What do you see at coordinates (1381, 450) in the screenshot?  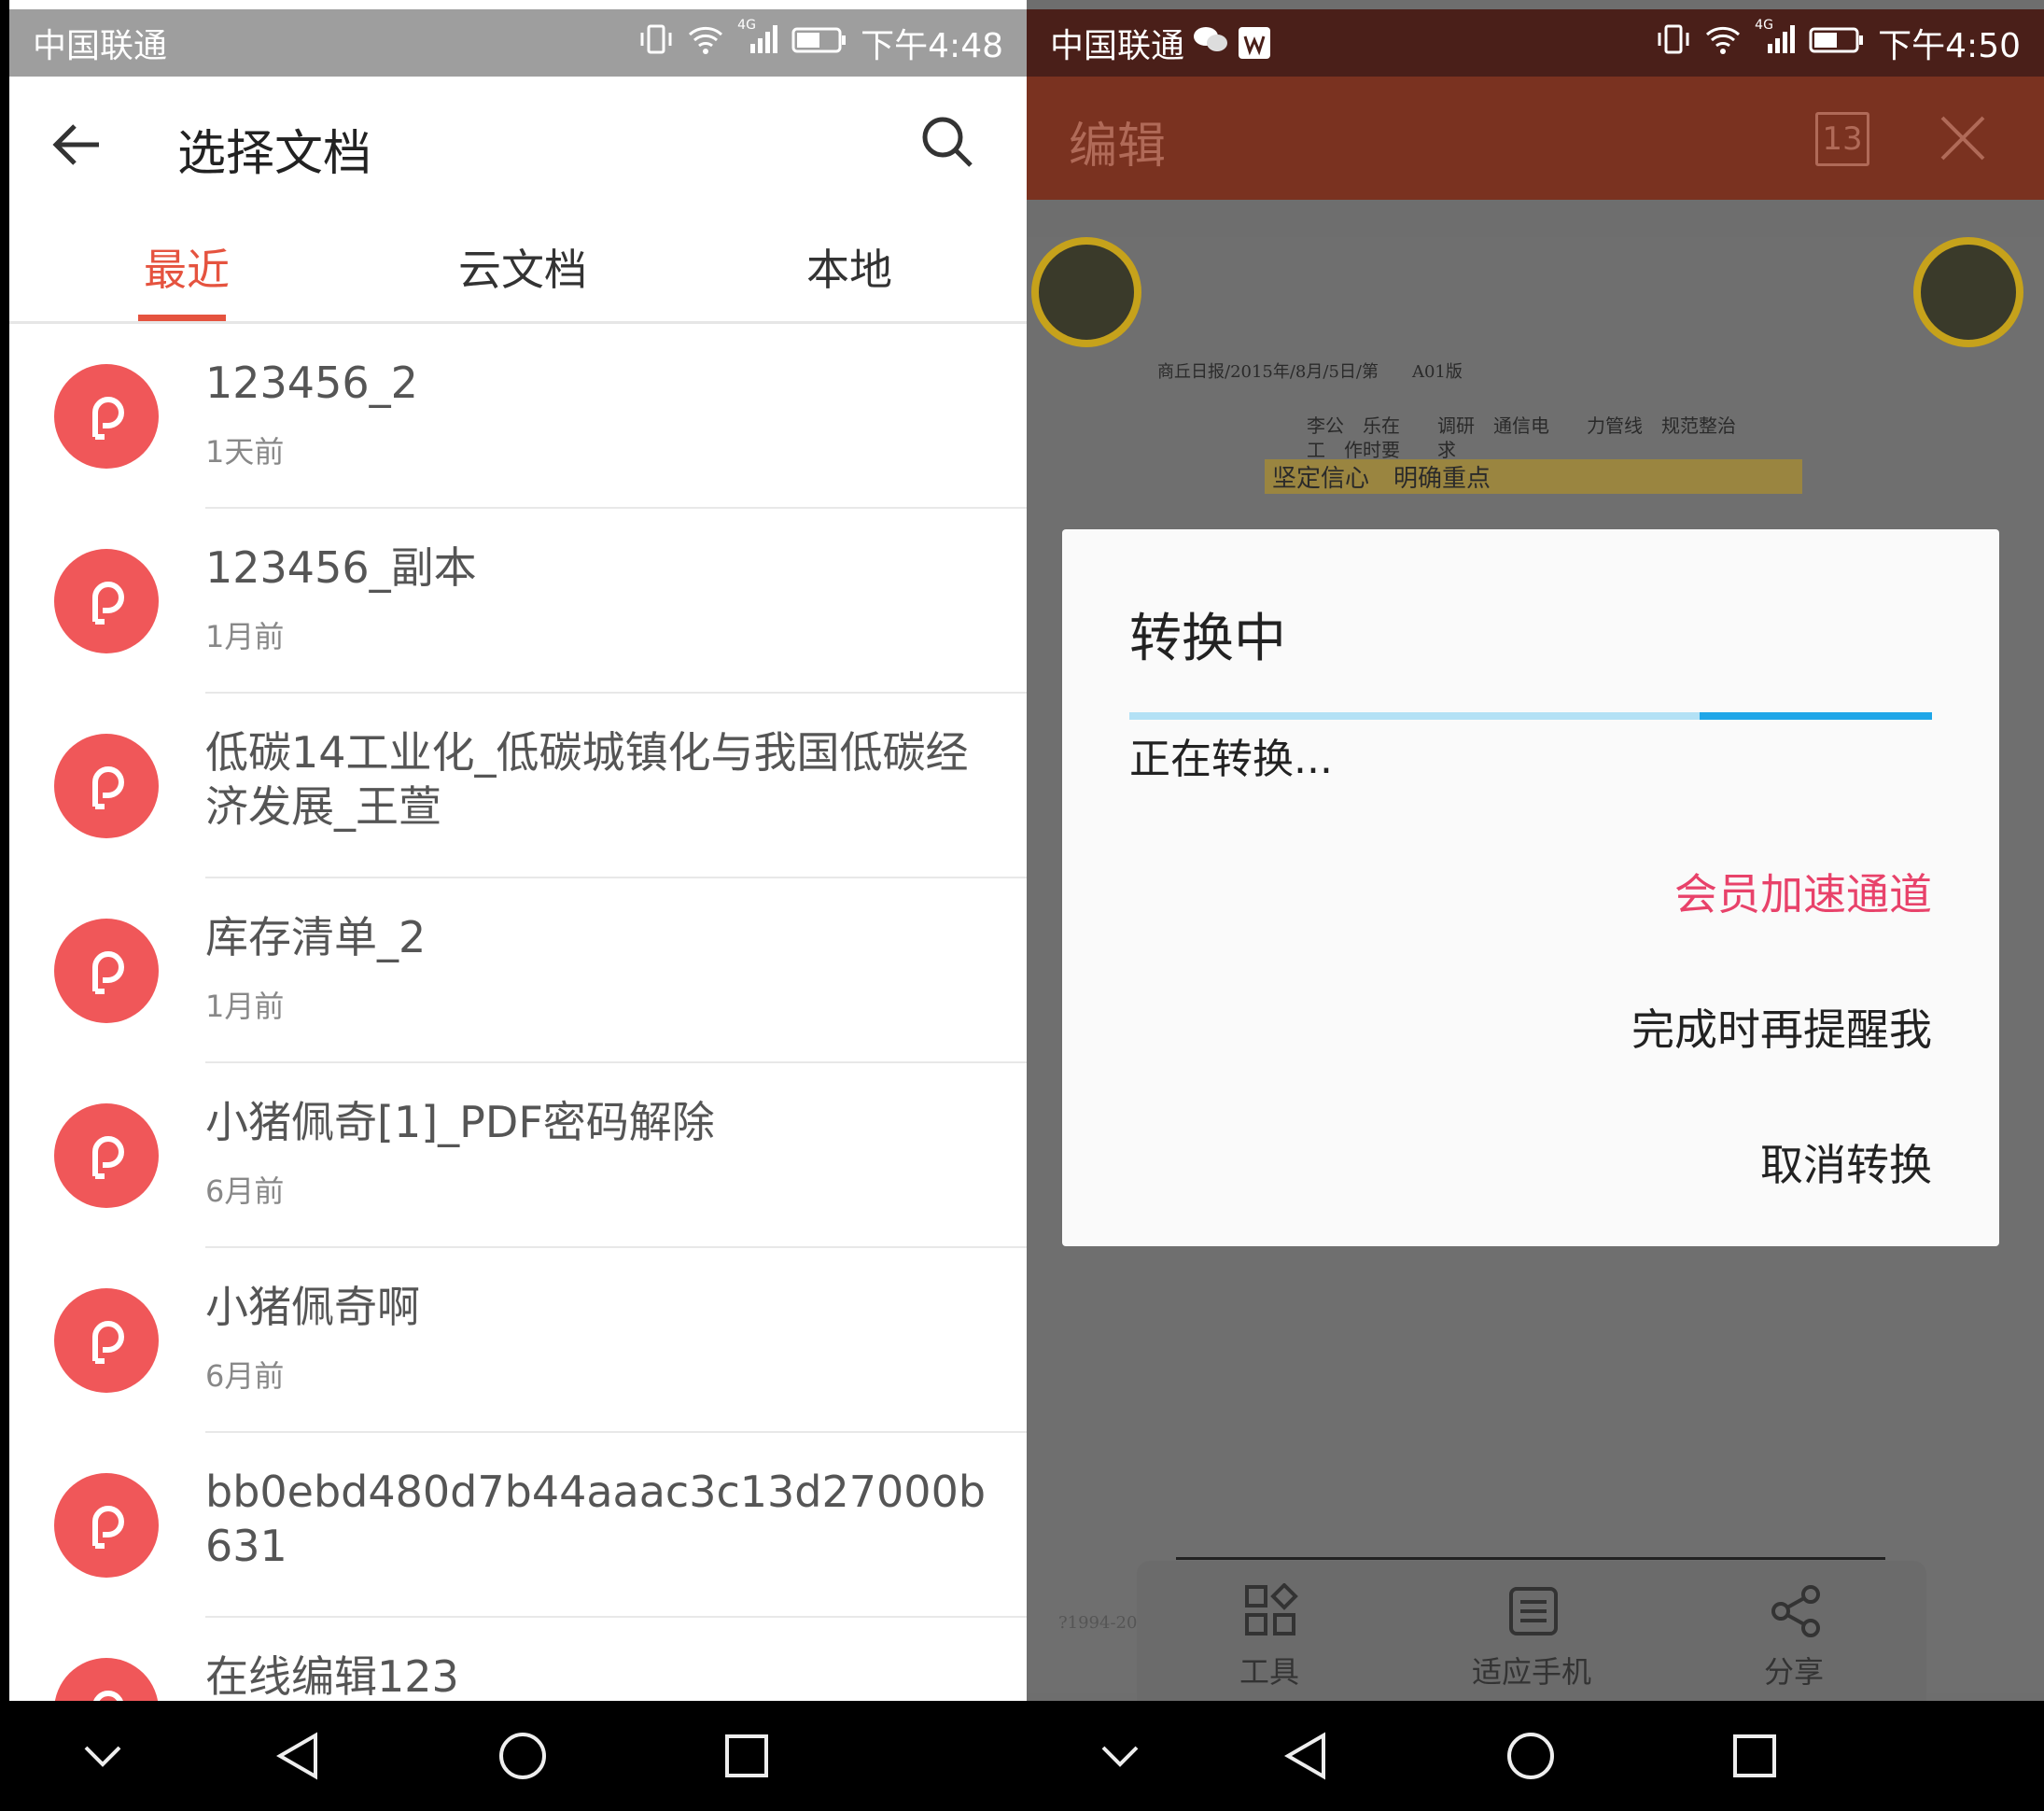 I see `doc-line: 工 作时要 求` at bounding box center [1381, 450].